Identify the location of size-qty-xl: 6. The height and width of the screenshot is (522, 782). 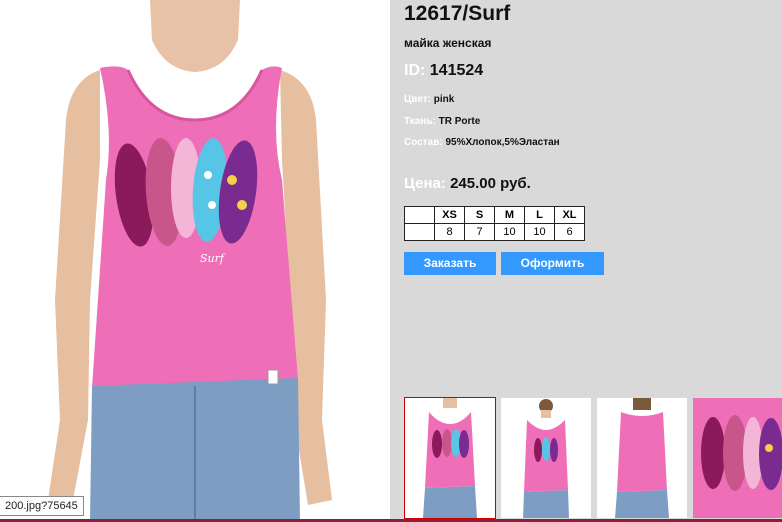
(569, 232).